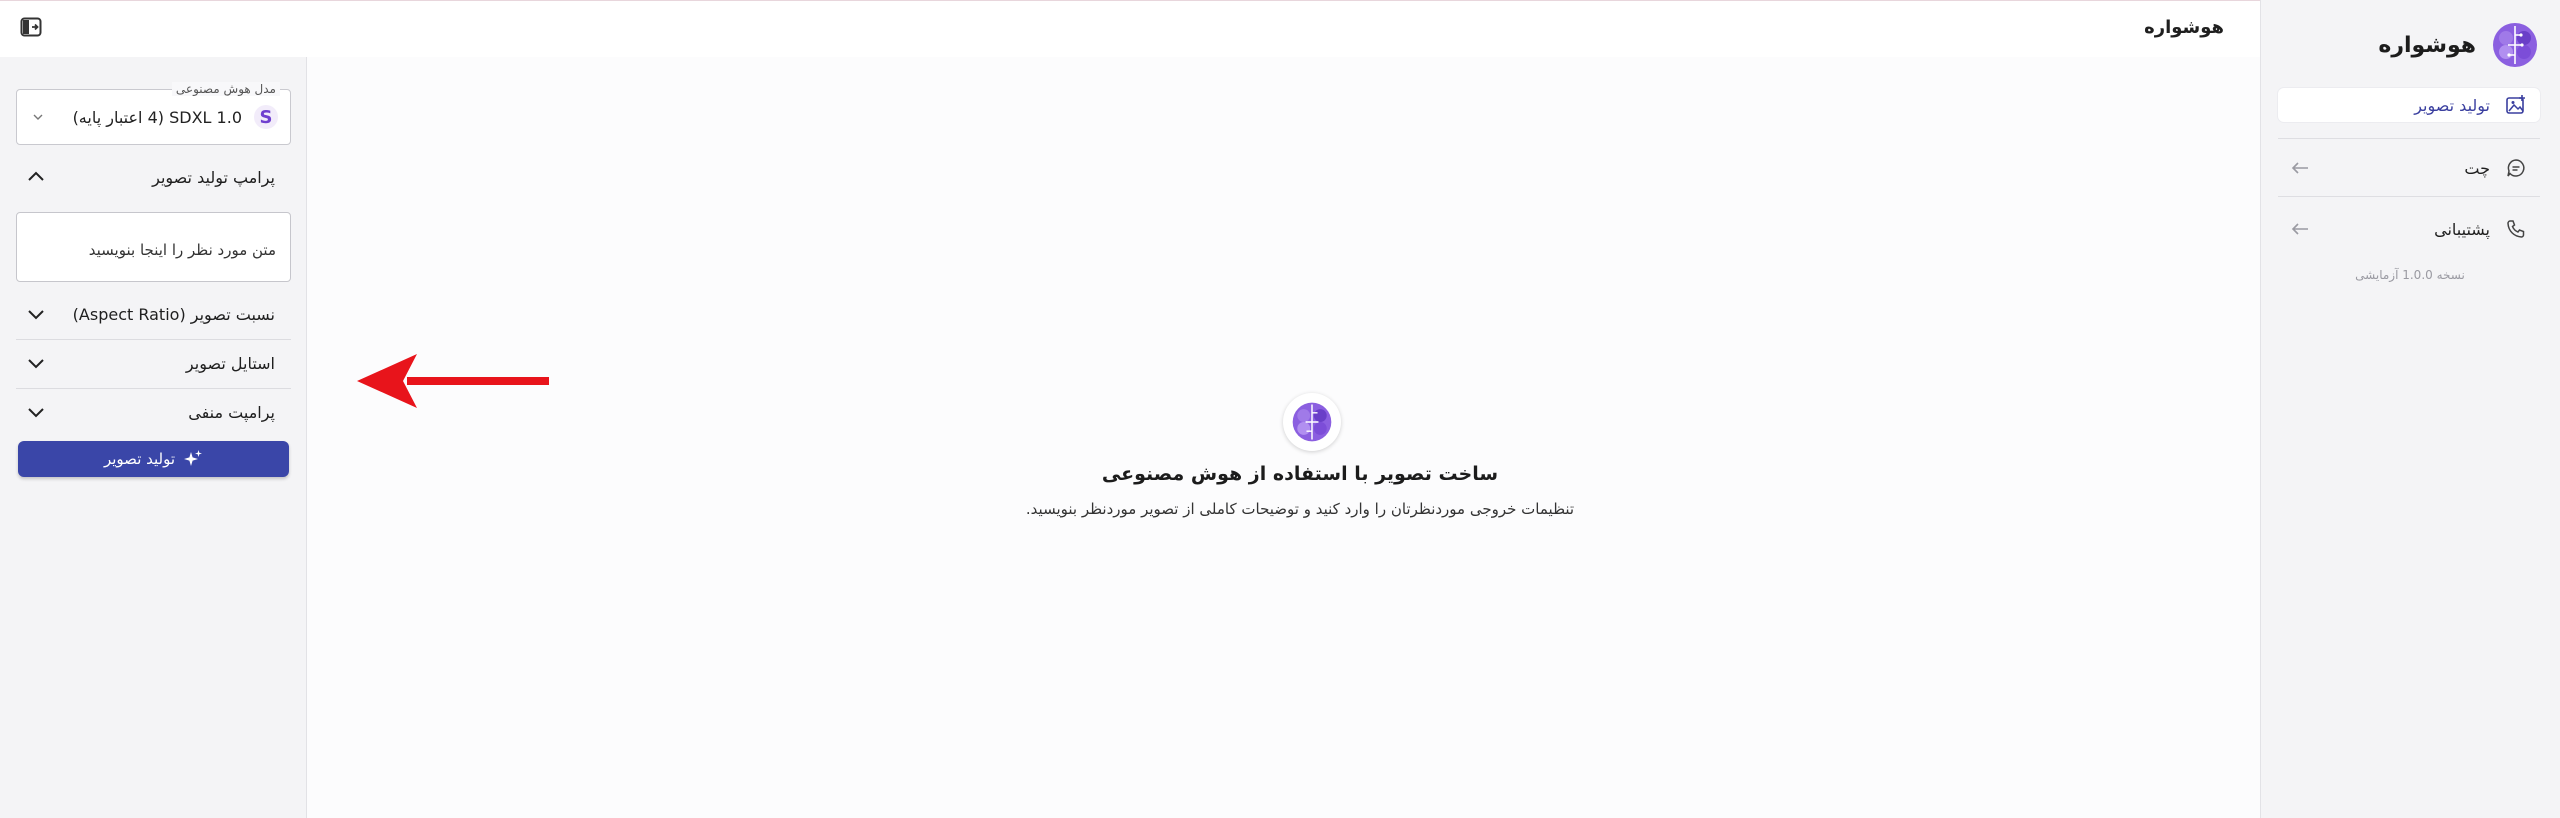  What do you see at coordinates (157, 117) in the screenshot?
I see `model-select-value: SDXL 1.0 (4 اعتبار پایه)` at bounding box center [157, 117].